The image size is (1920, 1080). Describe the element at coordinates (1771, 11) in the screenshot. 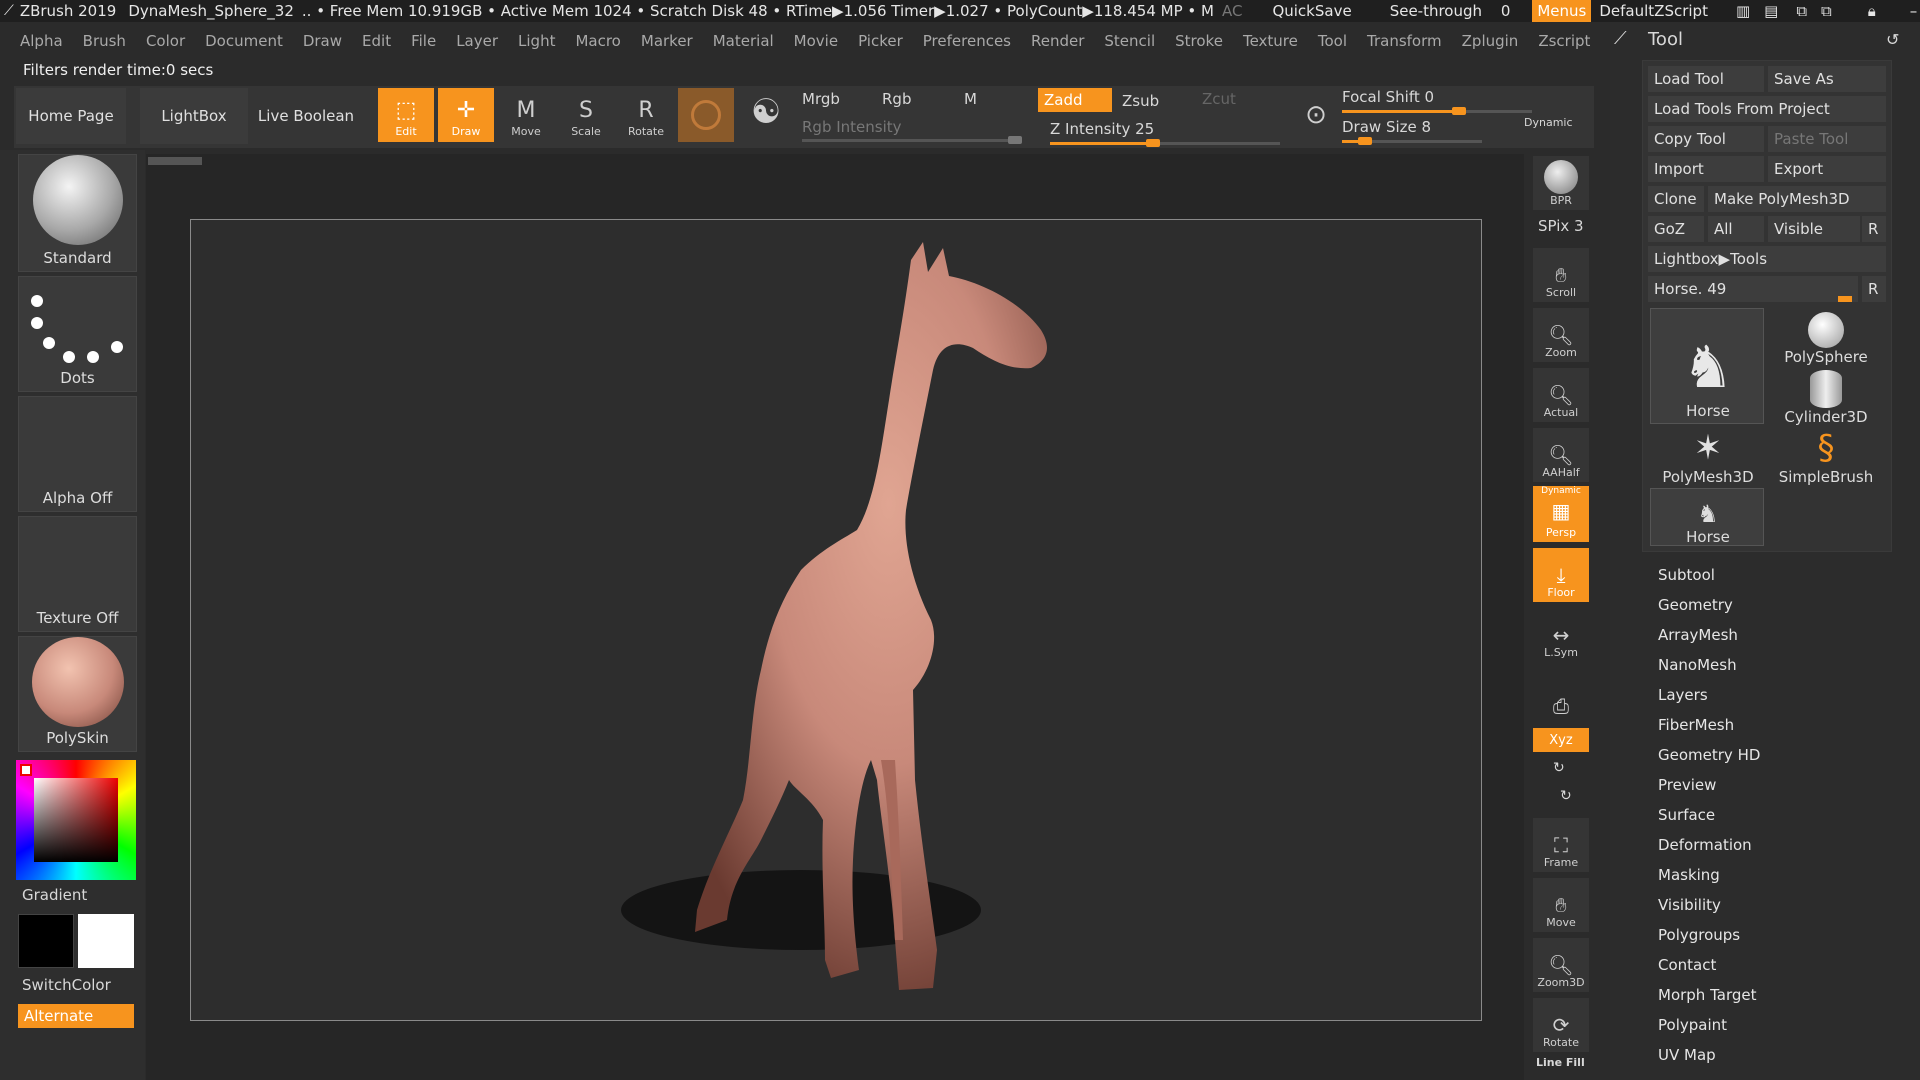

I see `palette-icon: ▤` at that location.